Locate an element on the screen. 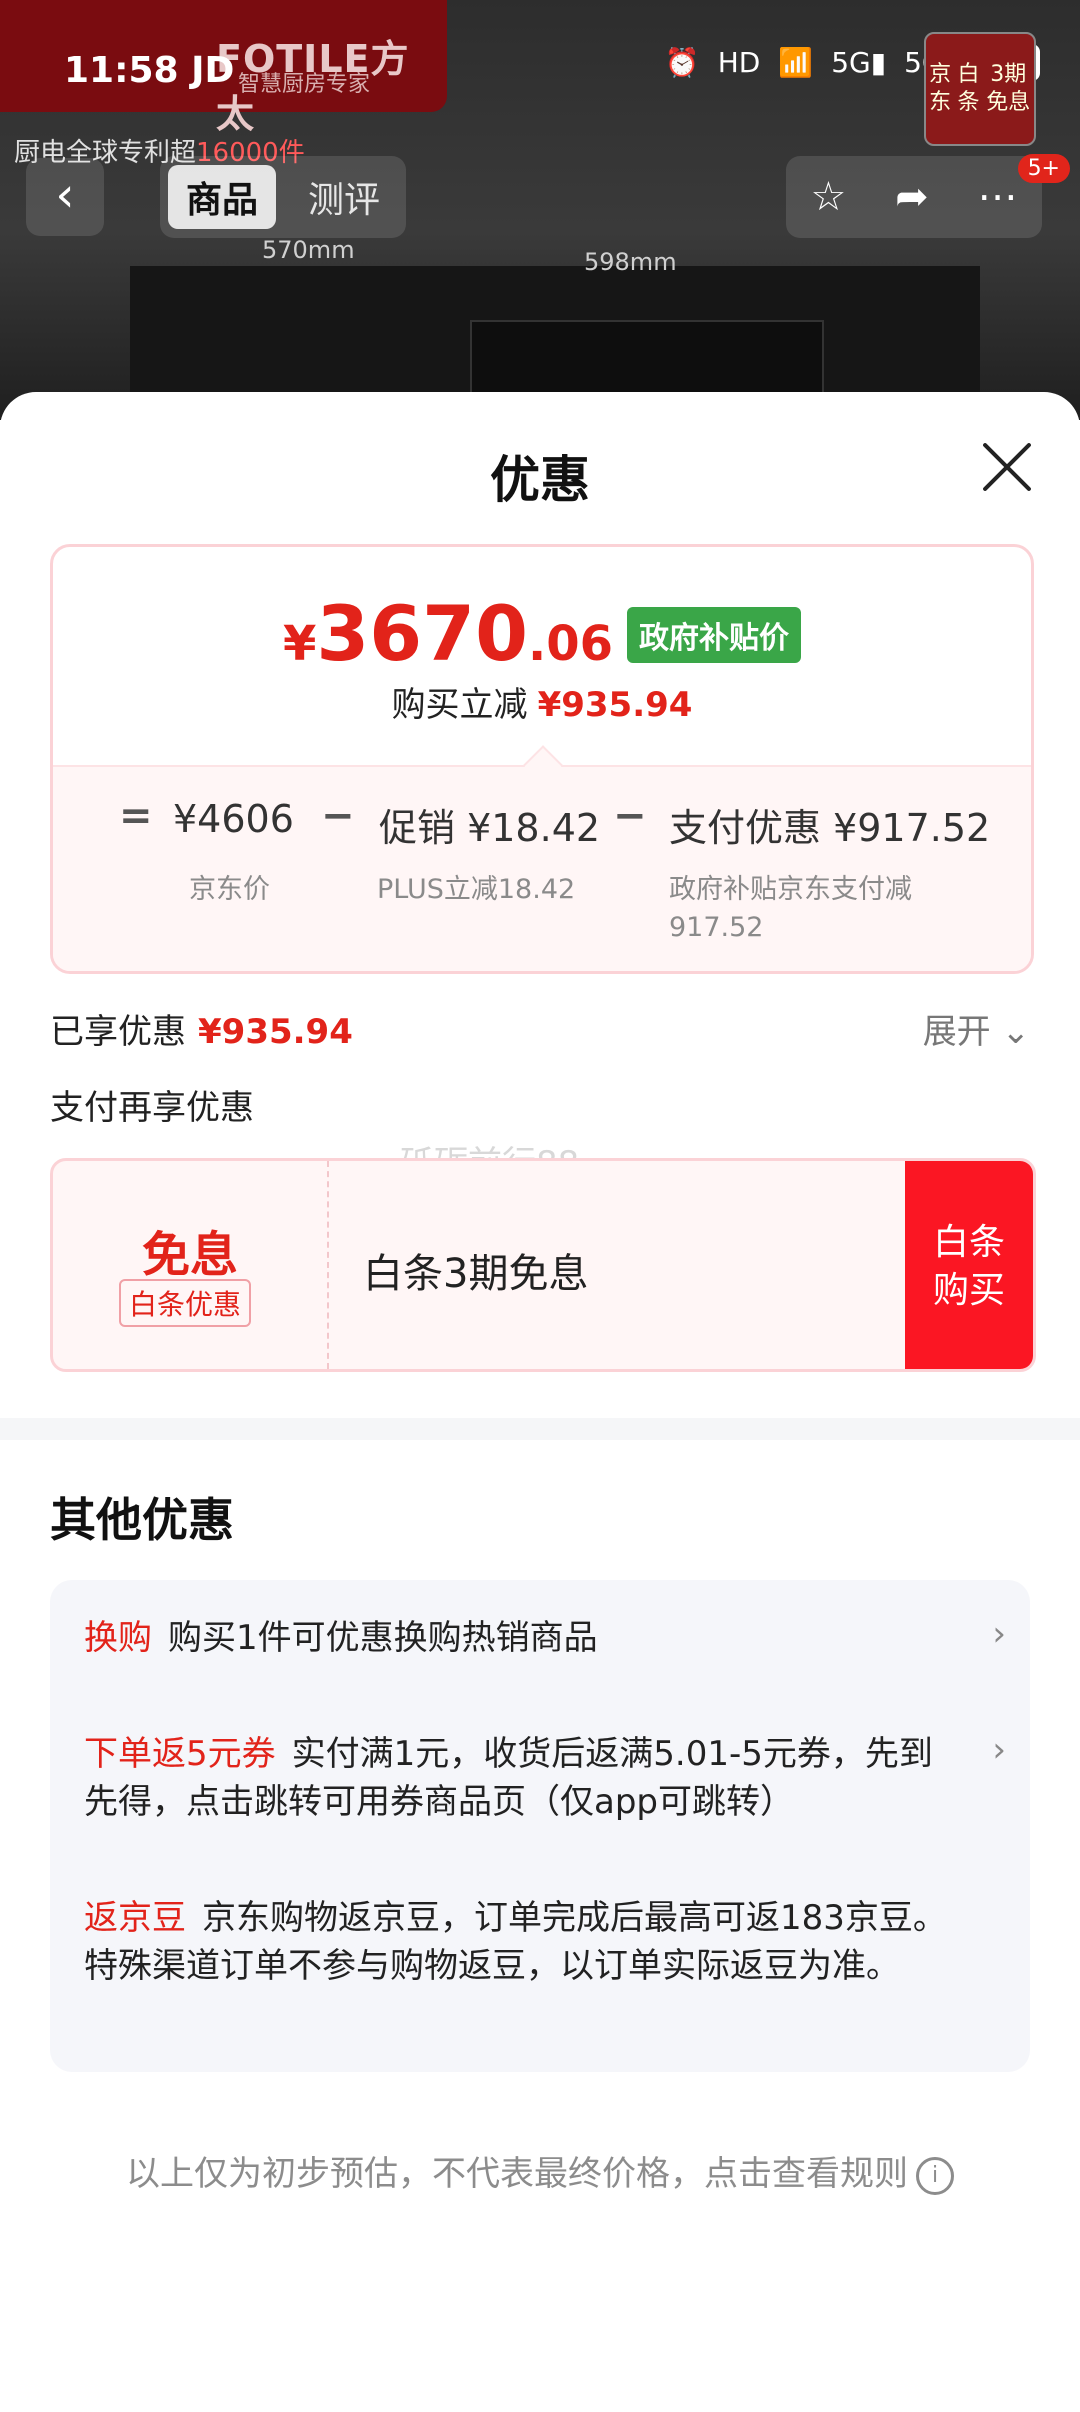 The width and height of the screenshot is (1080, 2412). pay-discount-label: 政府补贴京东支付减 917.52 is located at coordinates (790, 908).